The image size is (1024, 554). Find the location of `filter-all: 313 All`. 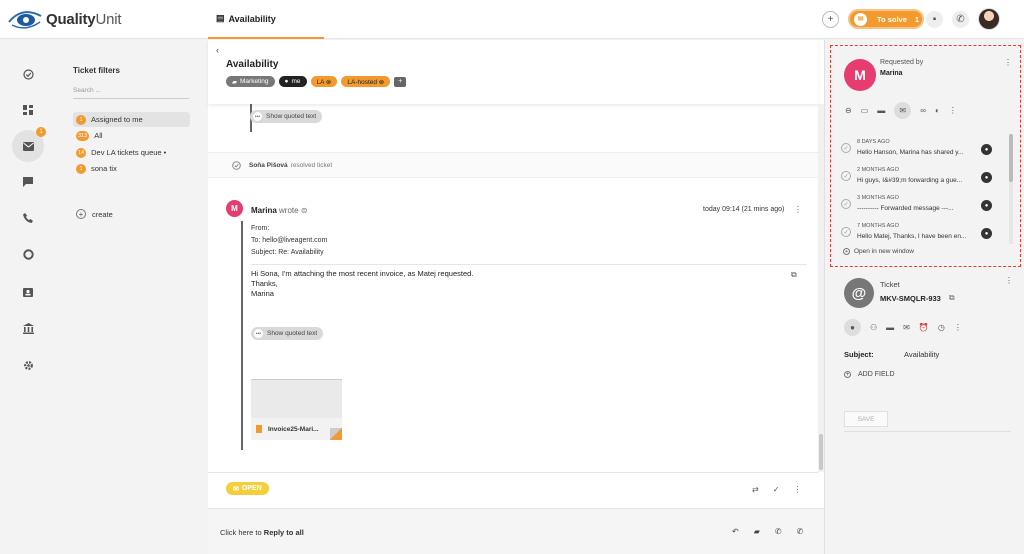

filter-all: 313 All is located at coordinates (131, 135).